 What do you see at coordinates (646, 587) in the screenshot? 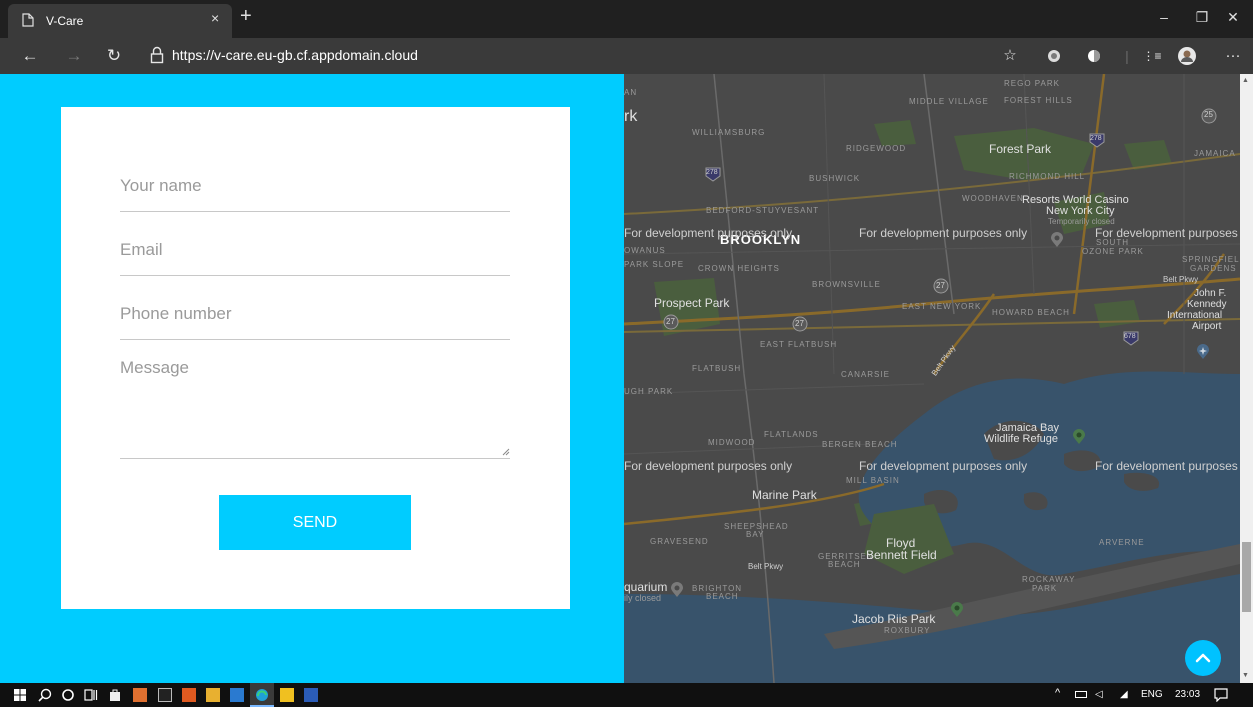
I see `map-label-aquarium: quarium` at bounding box center [646, 587].